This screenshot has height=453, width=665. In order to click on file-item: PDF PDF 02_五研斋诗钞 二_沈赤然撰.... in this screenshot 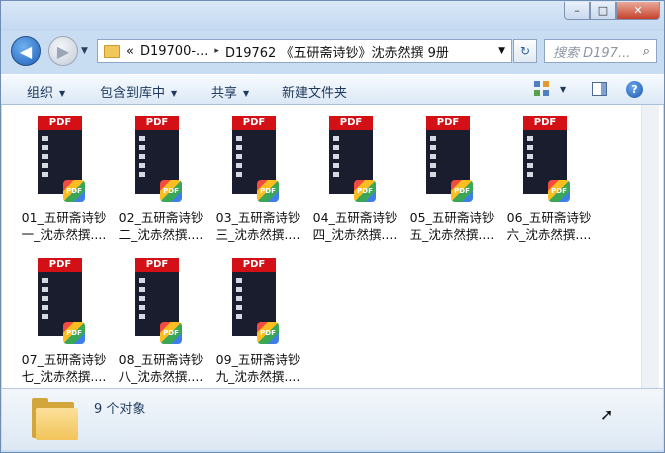, I will do `click(161, 176)`.